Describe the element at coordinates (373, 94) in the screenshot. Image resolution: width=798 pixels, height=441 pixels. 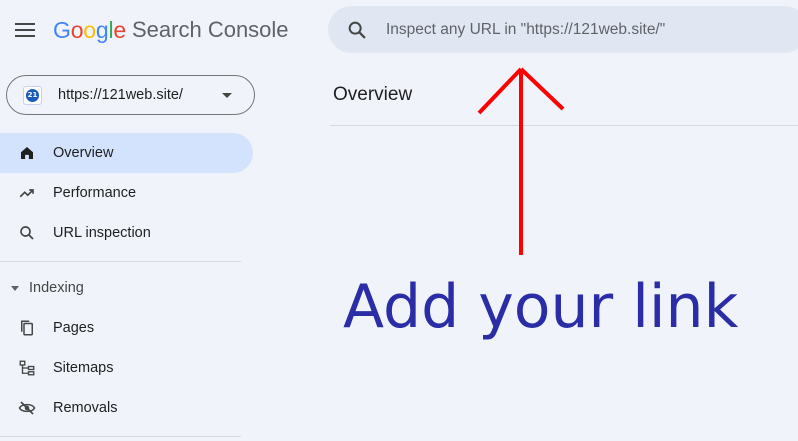
I see `page-title: Overview` at that location.